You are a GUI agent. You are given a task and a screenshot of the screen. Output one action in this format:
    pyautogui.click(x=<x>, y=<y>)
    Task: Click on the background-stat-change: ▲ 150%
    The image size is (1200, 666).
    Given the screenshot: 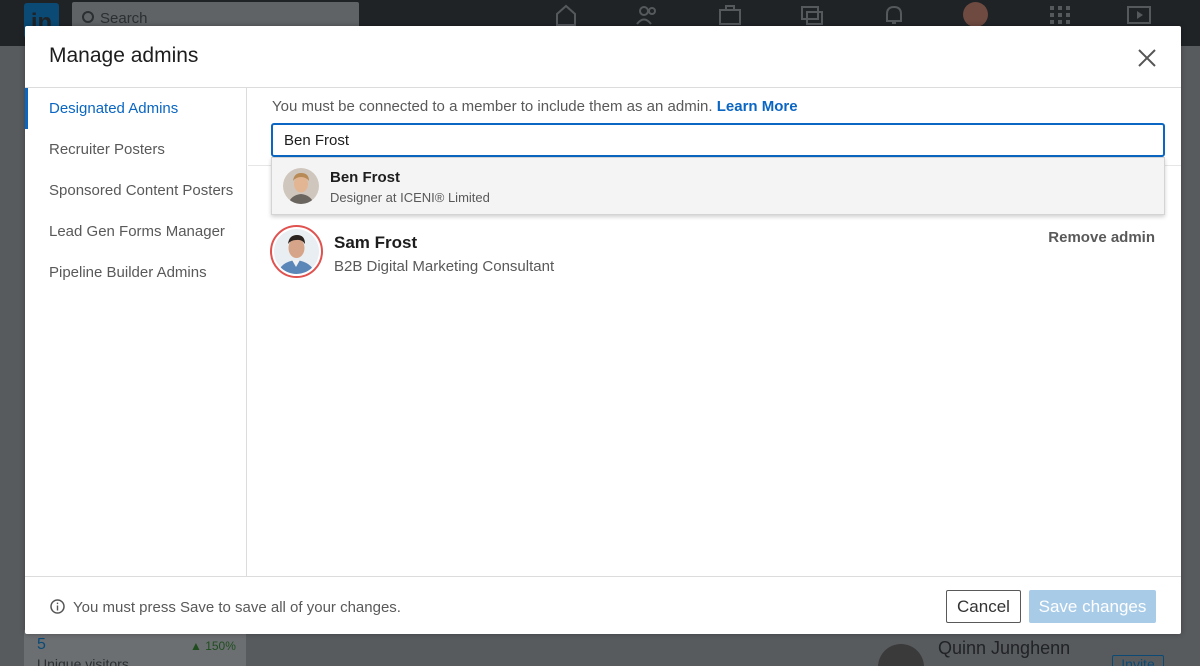 What is the action you would take?
    pyautogui.click(x=213, y=646)
    